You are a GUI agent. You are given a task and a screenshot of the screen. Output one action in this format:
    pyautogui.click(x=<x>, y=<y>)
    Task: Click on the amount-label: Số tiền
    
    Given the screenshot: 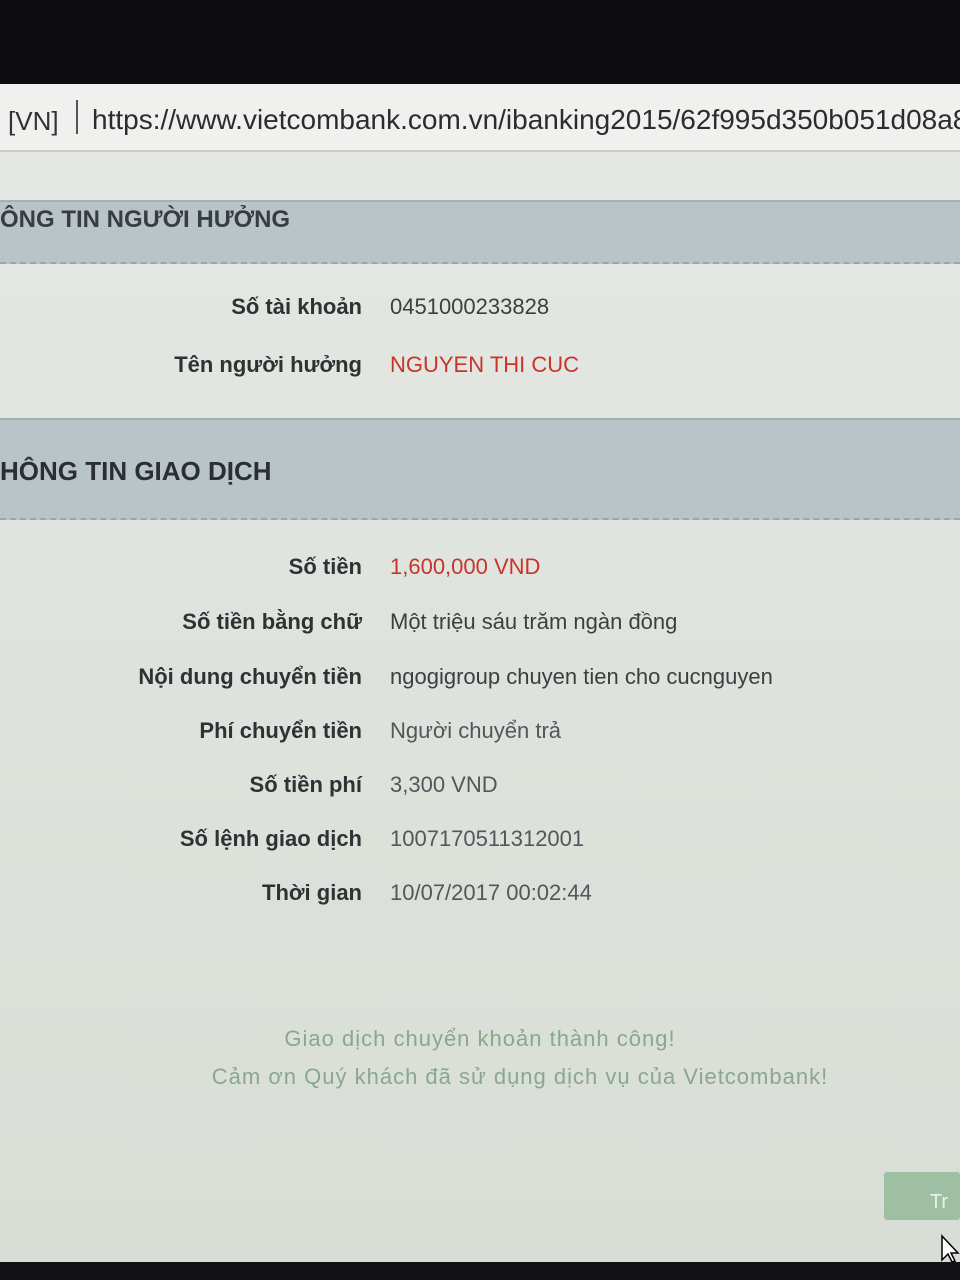 What is the action you would take?
    pyautogui.click(x=325, y=566)
    